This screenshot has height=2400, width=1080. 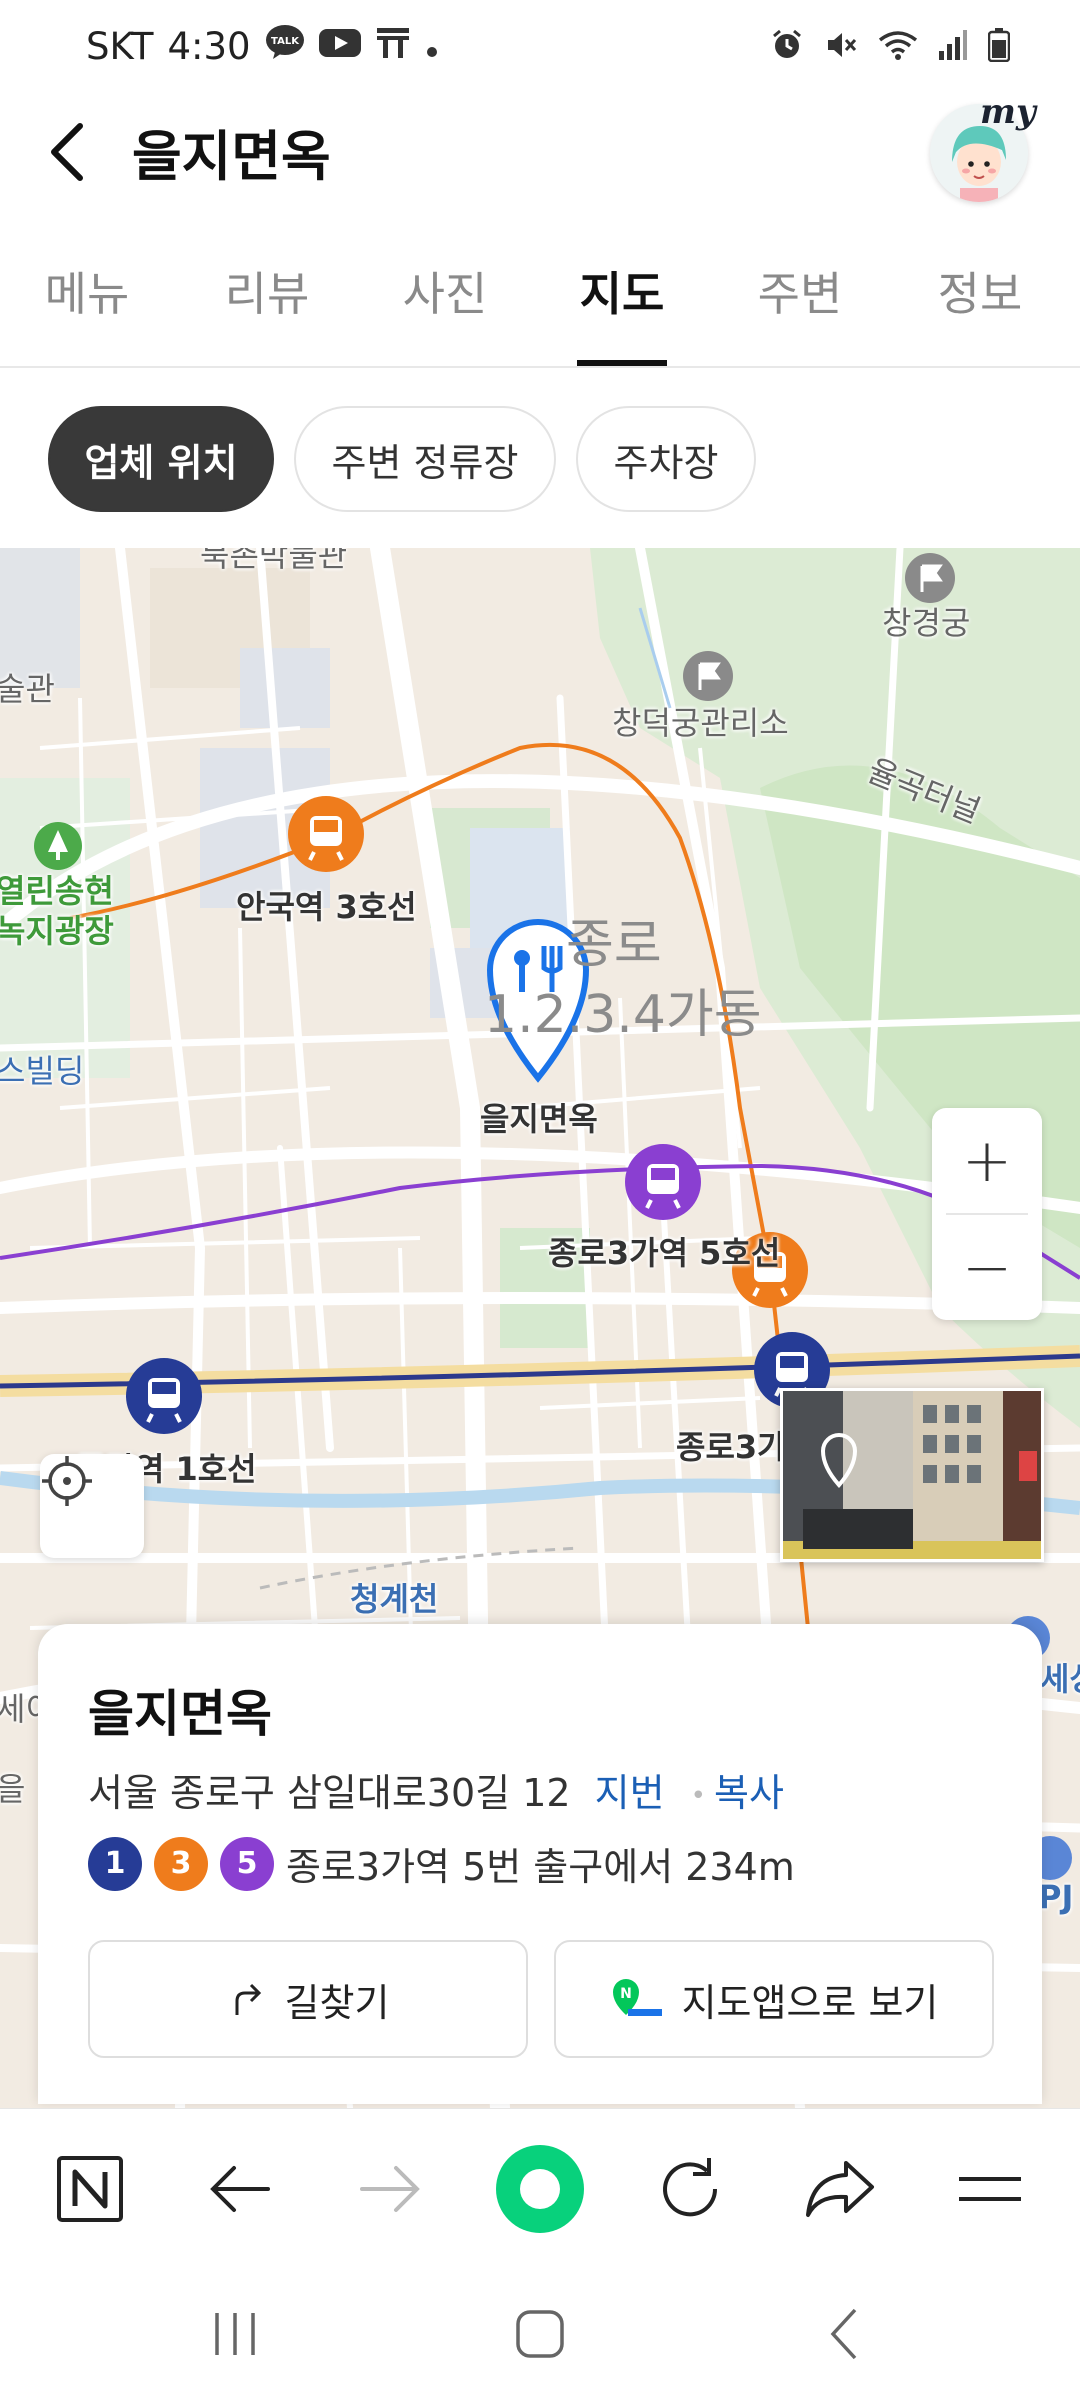 What do you see at coordinates (622, 291) in the screenshot?
I see `tab-map: 지도` at bounding box center [622, 291].